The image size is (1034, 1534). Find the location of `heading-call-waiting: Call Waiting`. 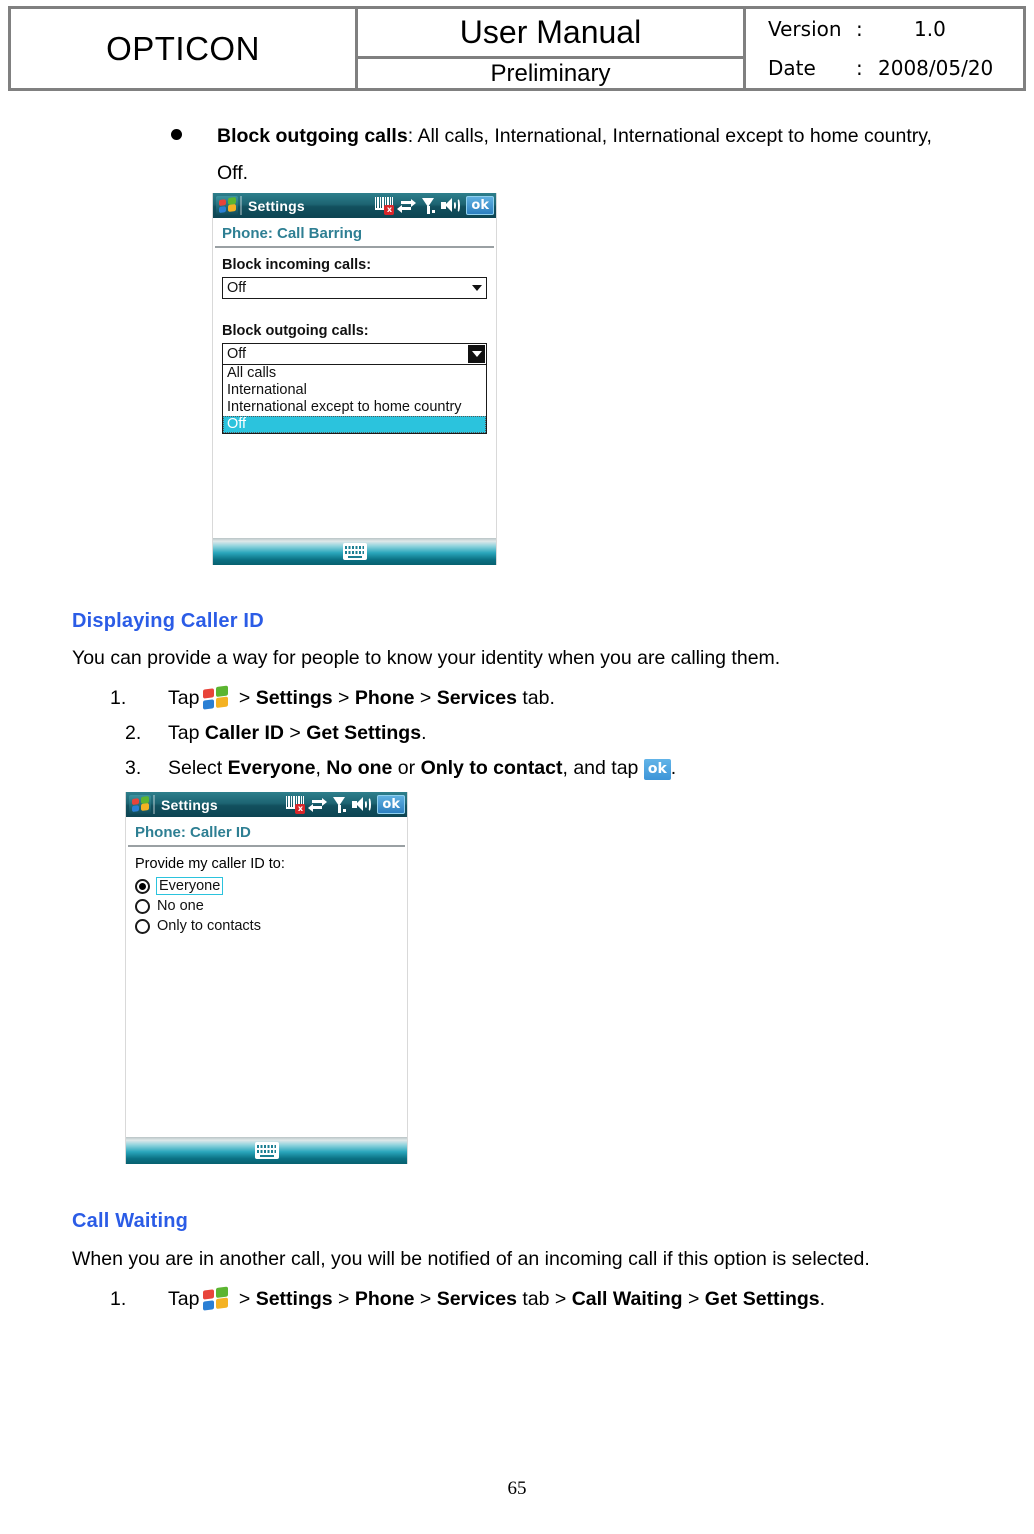

heading-call-waiting: Call Waiting is located at coordinates (130, 1221).